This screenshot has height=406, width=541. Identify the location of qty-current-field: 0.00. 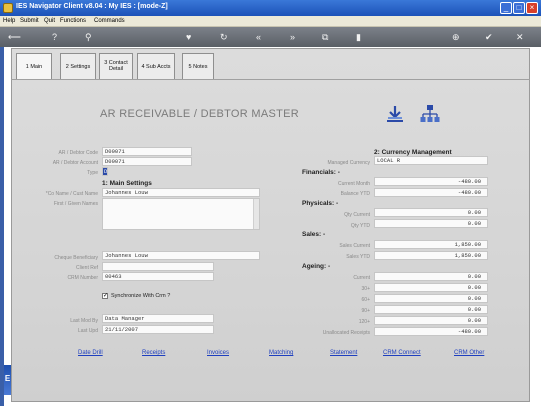
(431, 212).